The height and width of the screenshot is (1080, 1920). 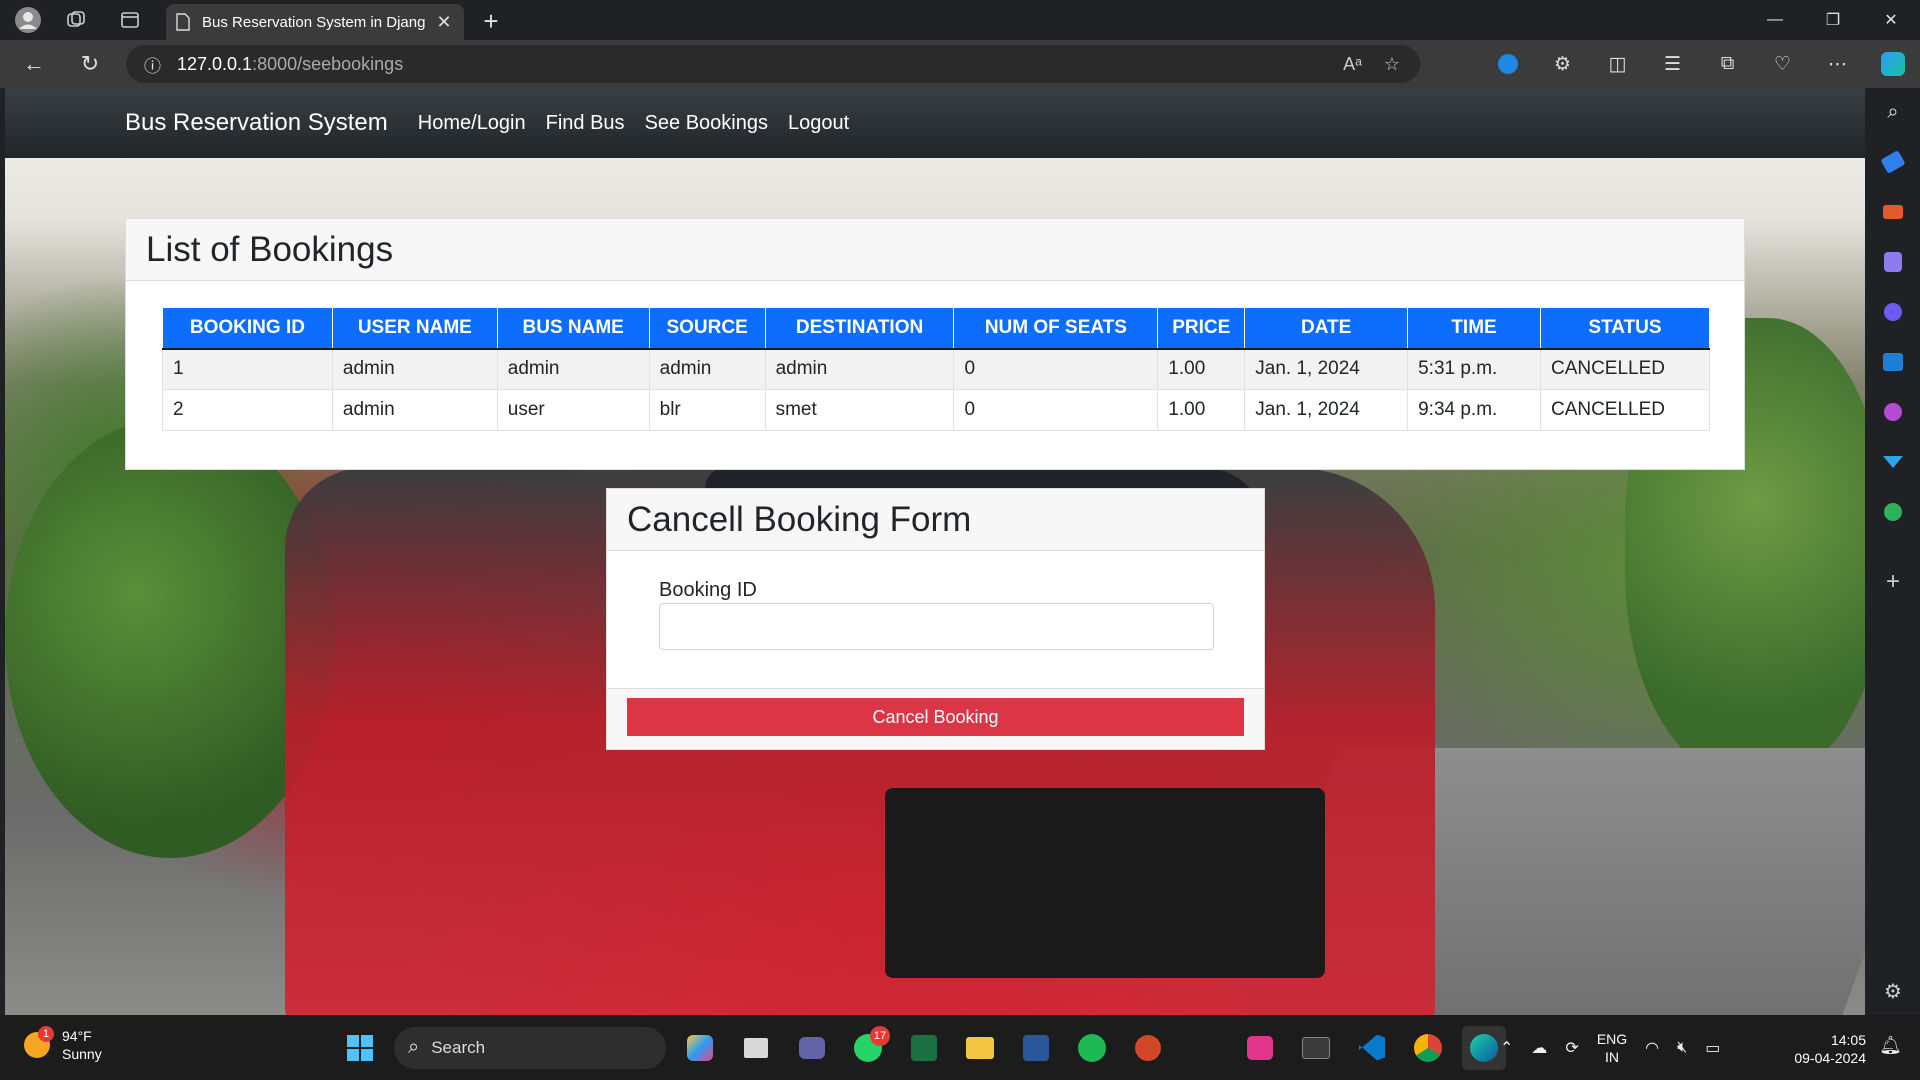 I want to click on tab-title: Bus Reservation System in Djang, so click(x=314, y=22).